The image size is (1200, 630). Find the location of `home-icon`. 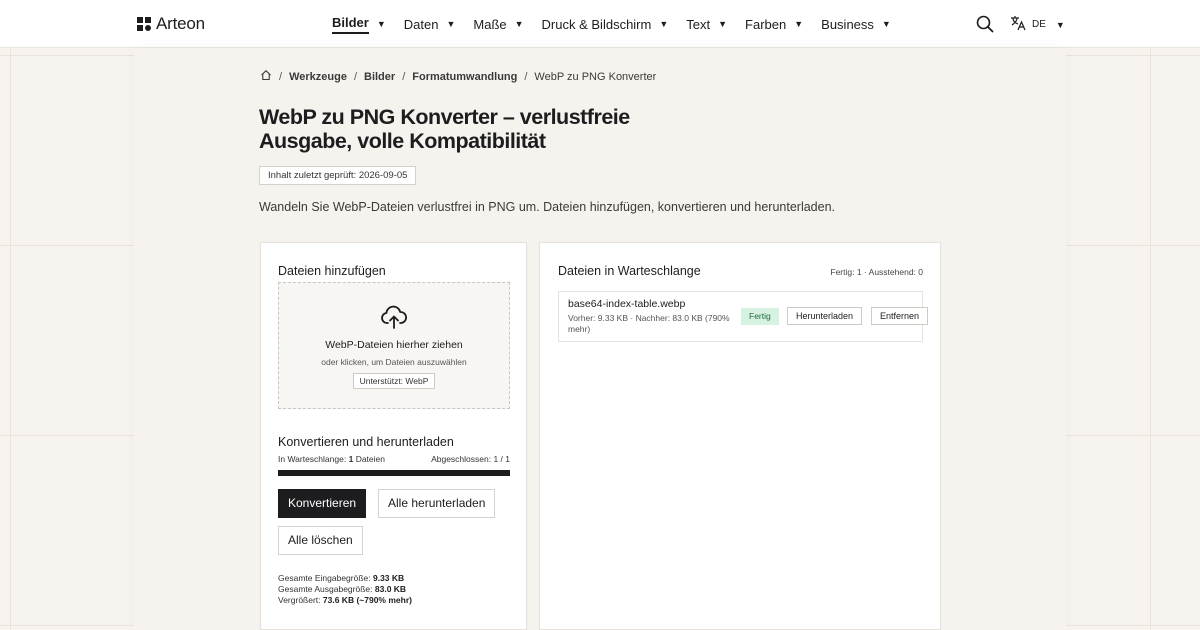

home-icon is located at coordinates (266, 76).